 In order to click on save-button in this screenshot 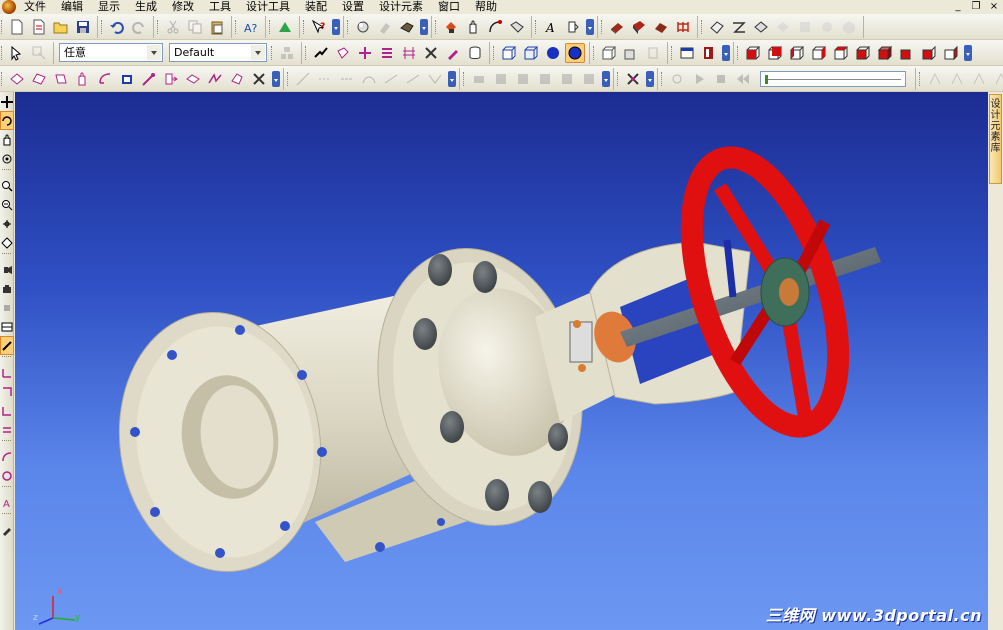, I will do `click(83, 27)`.